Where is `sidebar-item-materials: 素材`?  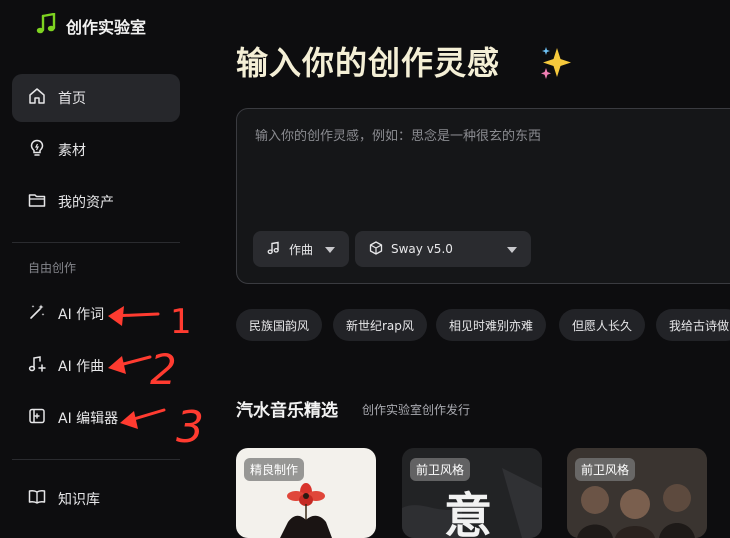 sidebar-item-materials: 素材 is located at coordinates (96, 150).